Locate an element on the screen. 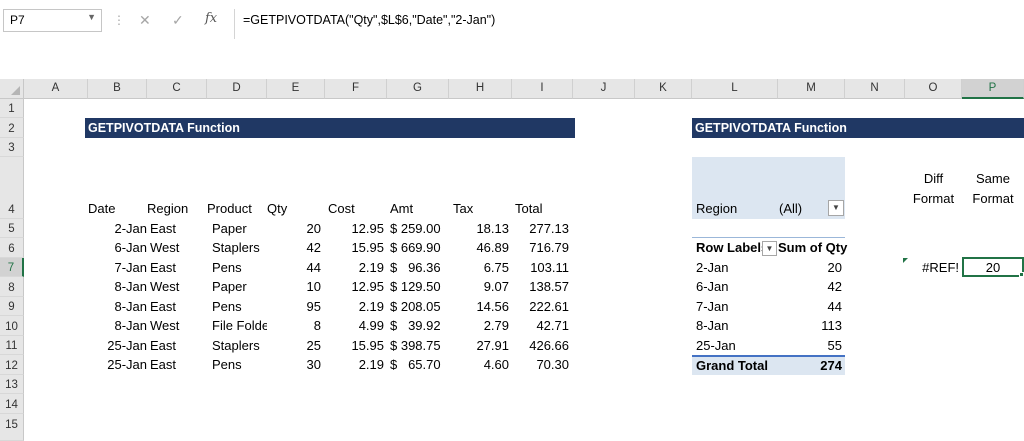  column-header-k: K is located at coordinates (663, 89).